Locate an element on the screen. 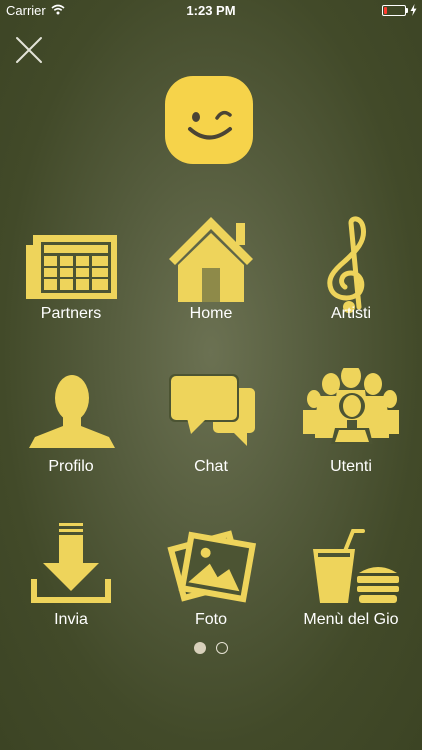 The image size is (422, 750). charging-bolt-icon is located at coordinates (413, 10).